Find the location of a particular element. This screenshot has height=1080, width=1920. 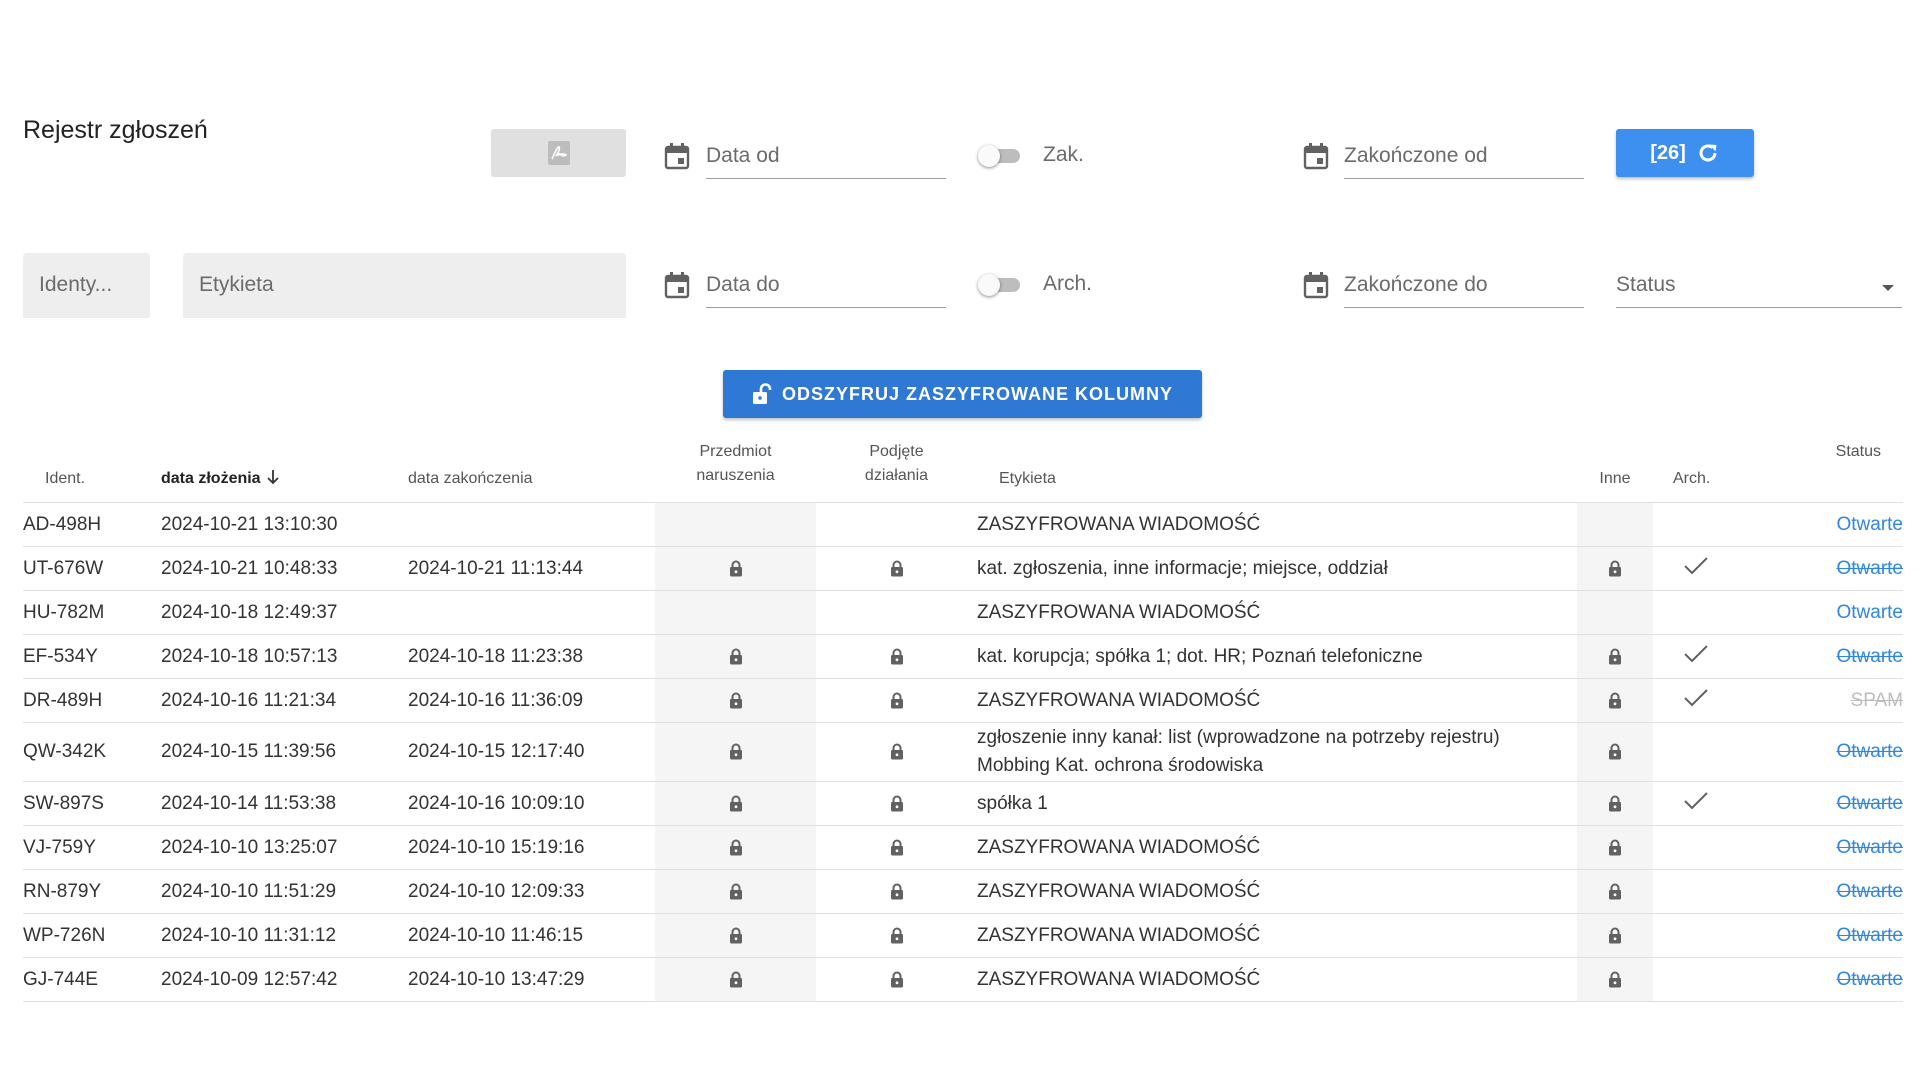

refresh-button: [26] is located at coordinates (1685, 153).